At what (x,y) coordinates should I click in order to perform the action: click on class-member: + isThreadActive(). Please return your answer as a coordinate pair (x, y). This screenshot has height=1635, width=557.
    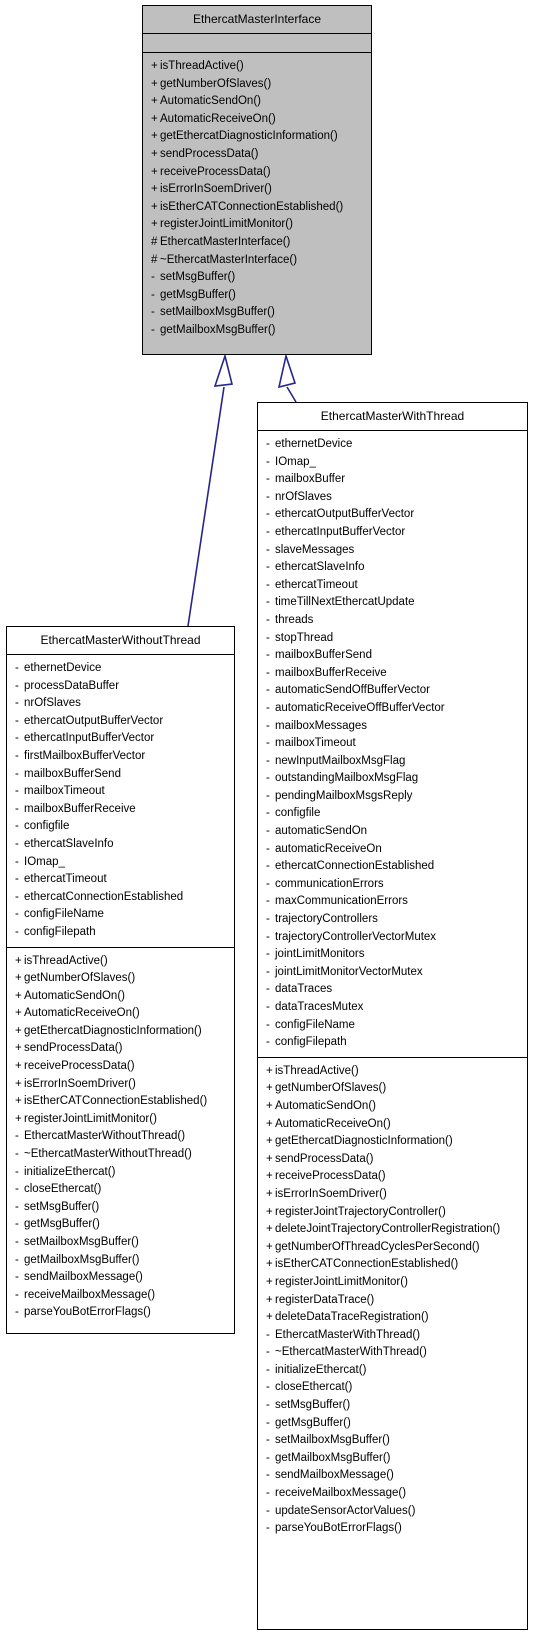
    Looking at the image, I should click on (120, 962).